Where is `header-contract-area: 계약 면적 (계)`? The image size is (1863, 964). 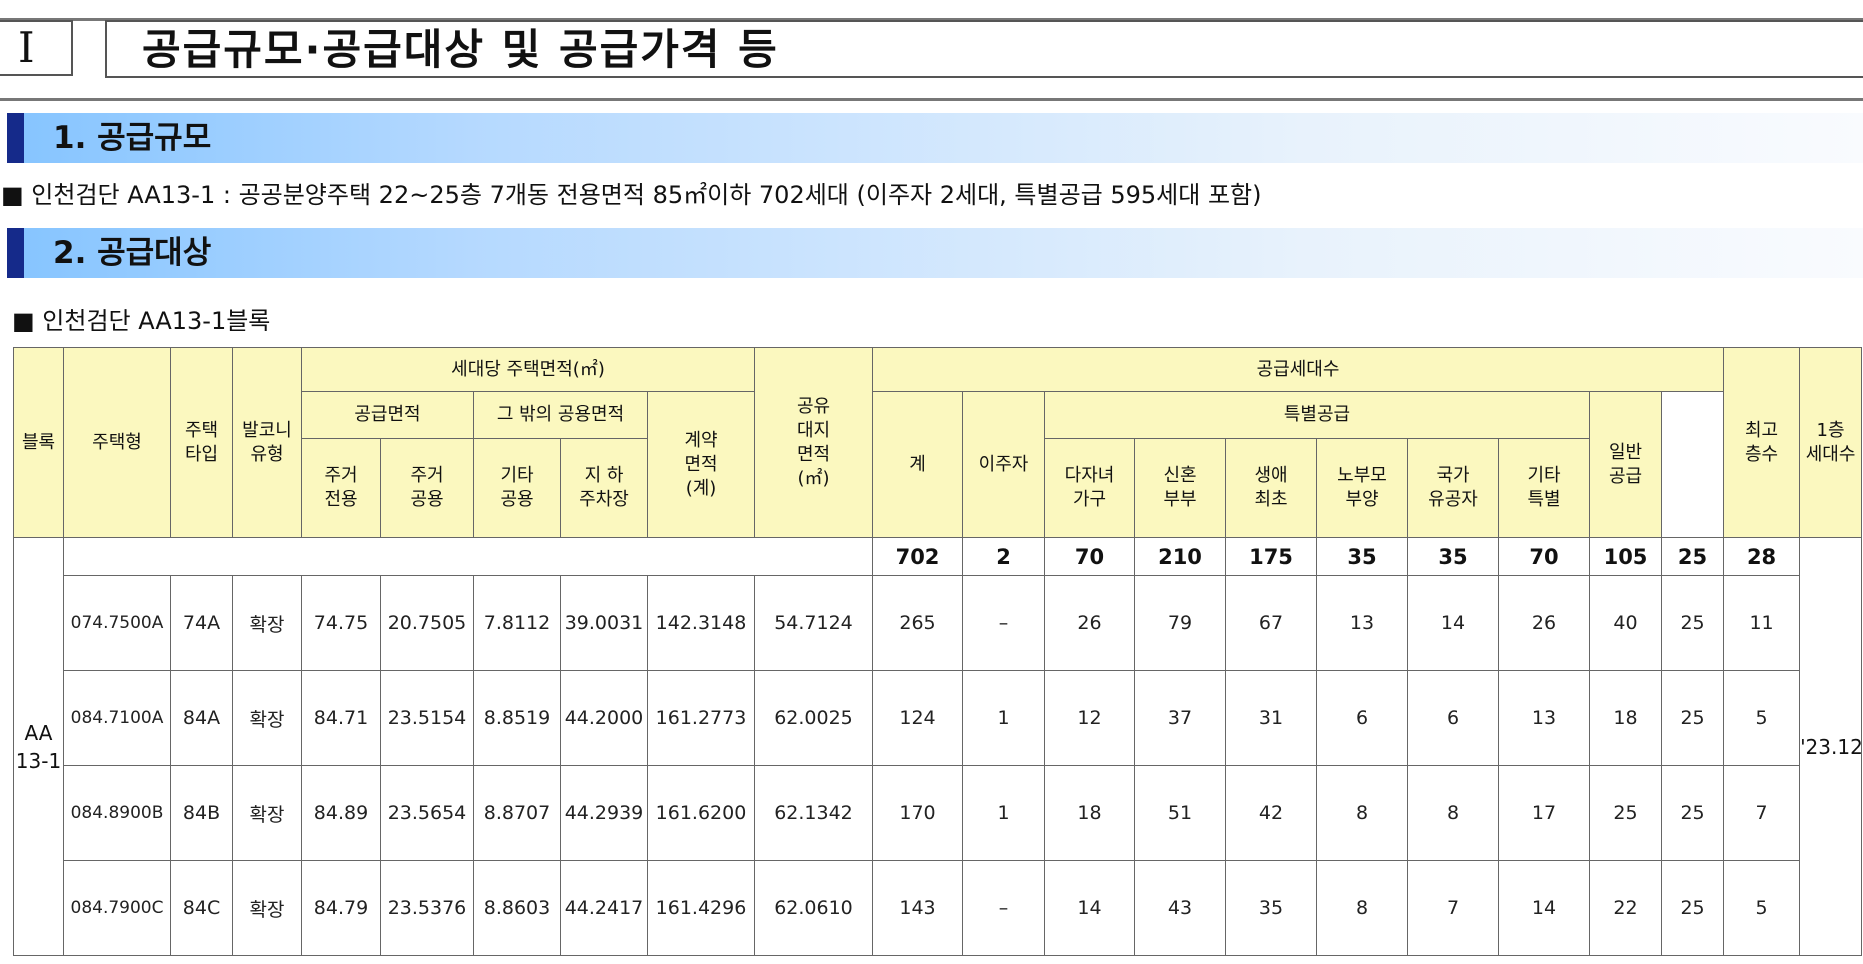 header-contract-area: 계약 면적 (계) is located at coordinates (701, 464).